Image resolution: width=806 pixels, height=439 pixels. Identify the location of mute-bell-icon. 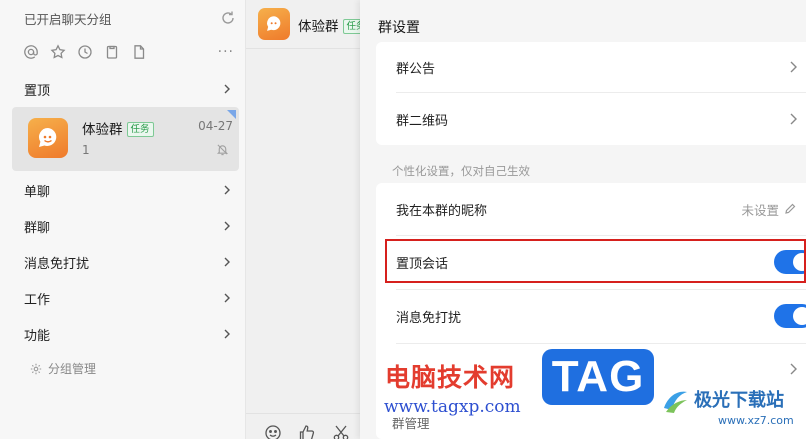
(222, 150).